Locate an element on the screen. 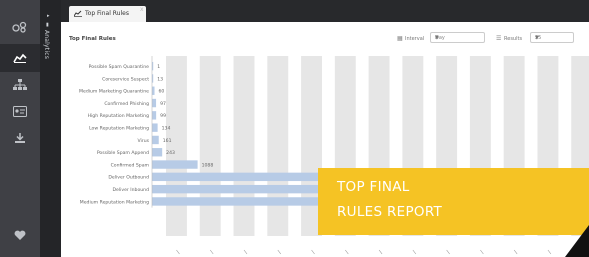 Image resolution: width=589 pixels, height=257 pixels. value-label: 134 is located at coordinates (166, 128).